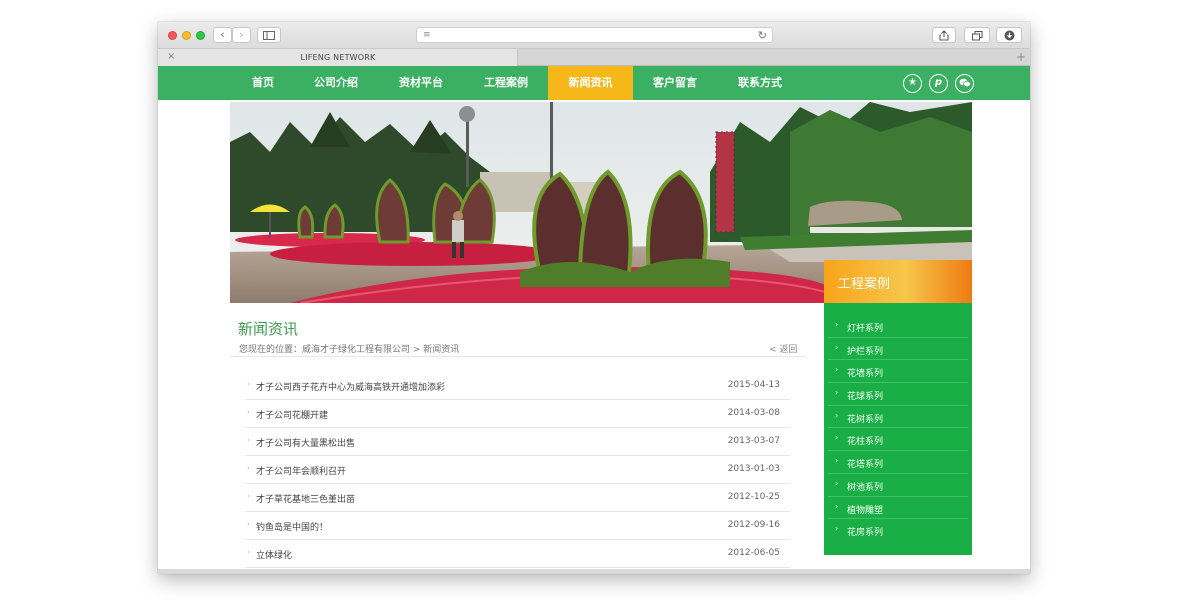  Describe the element at coordinates (898, 326) in the screenshot. I see `sidebar-item-lamp-post: › 灯杆系列` at that location.